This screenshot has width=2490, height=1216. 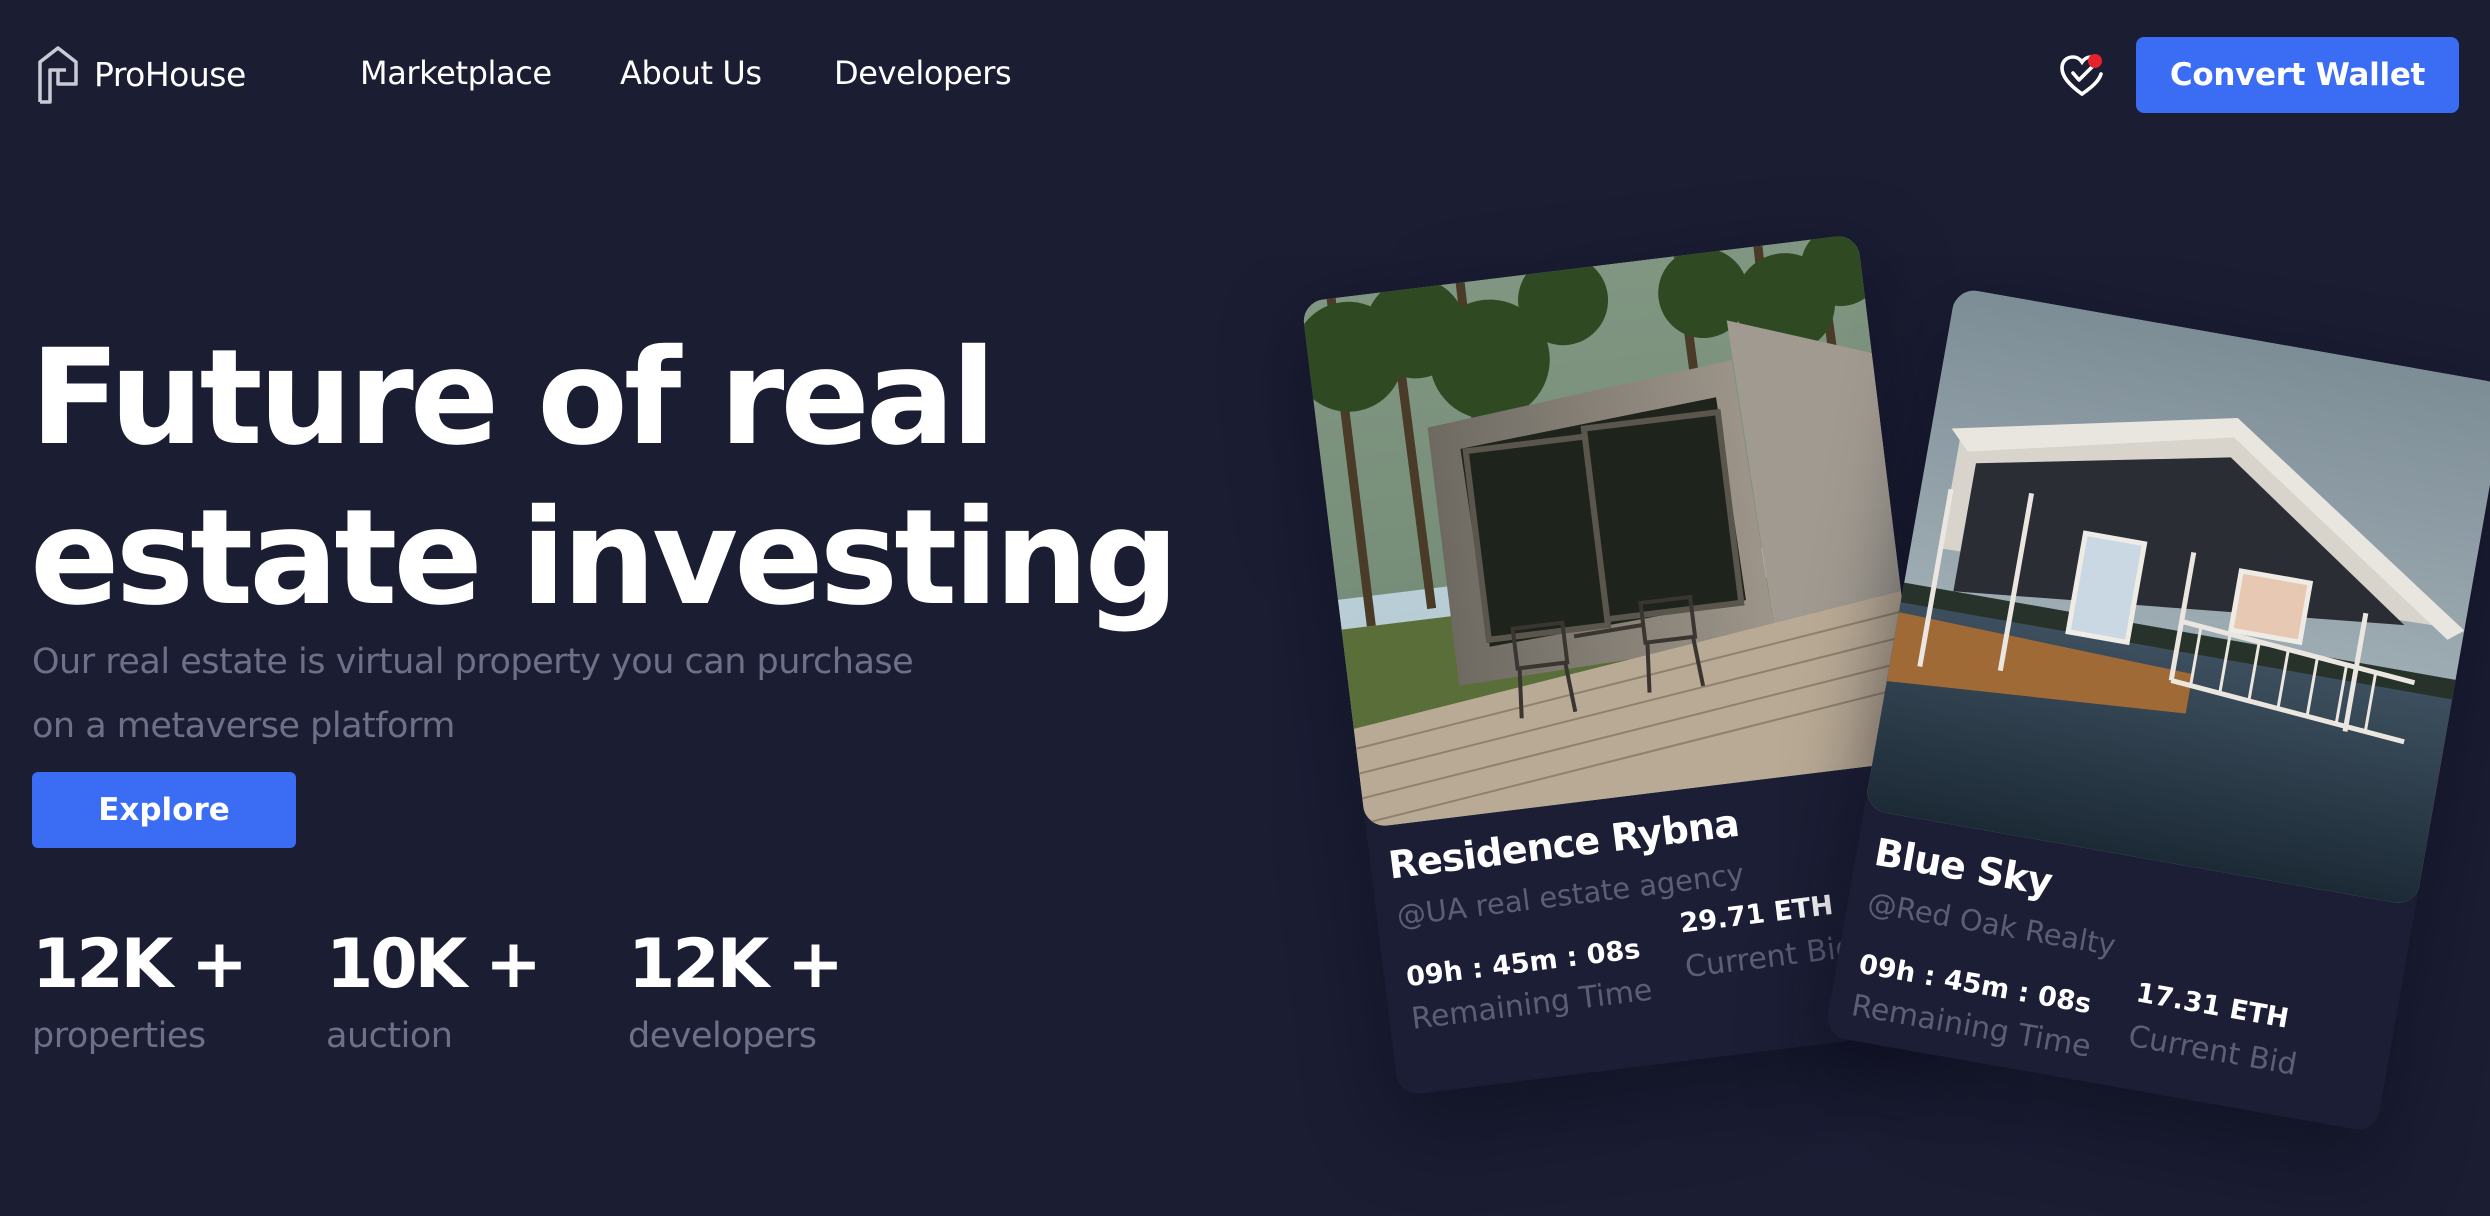 What do you see at coordinates (691, 73) in the screenshot?
I see `nav-link-about-us: About Us` at bounding box center [691, 73].